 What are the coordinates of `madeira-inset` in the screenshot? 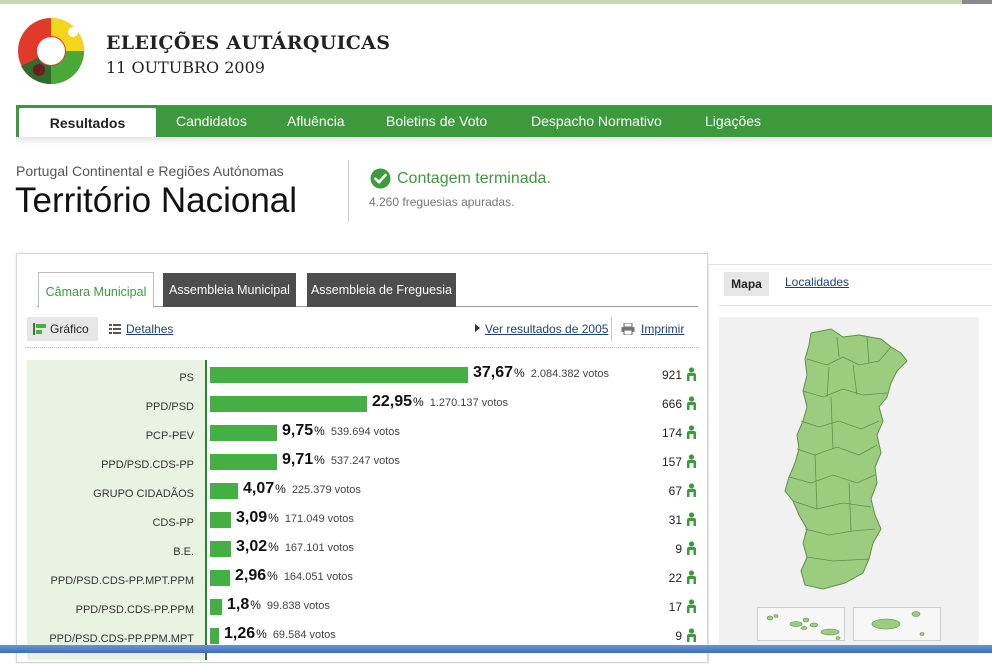 It's located at (897, 624).